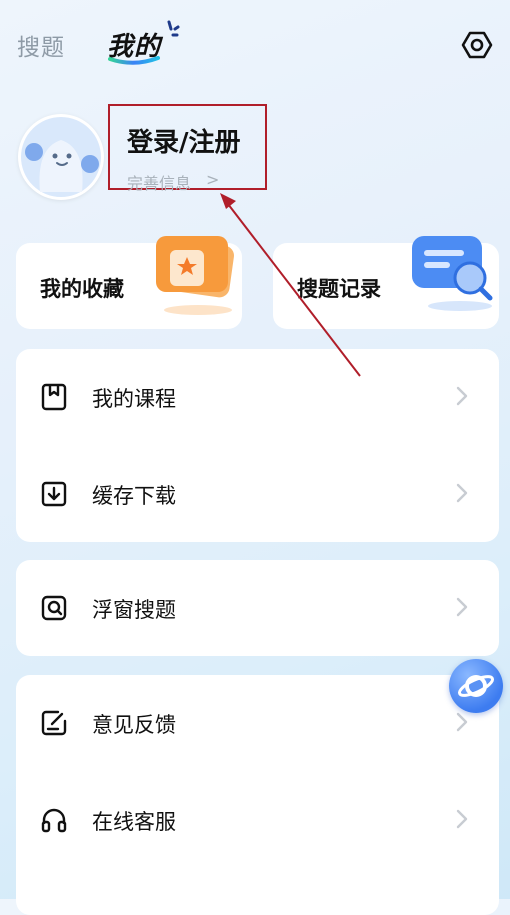 Image resolution: width=510 pixels, height=915 pixels. What do you see at coordinates (452, 273) in the screenshot?
I see `search-history-icon` at bounding box center [452, 273].